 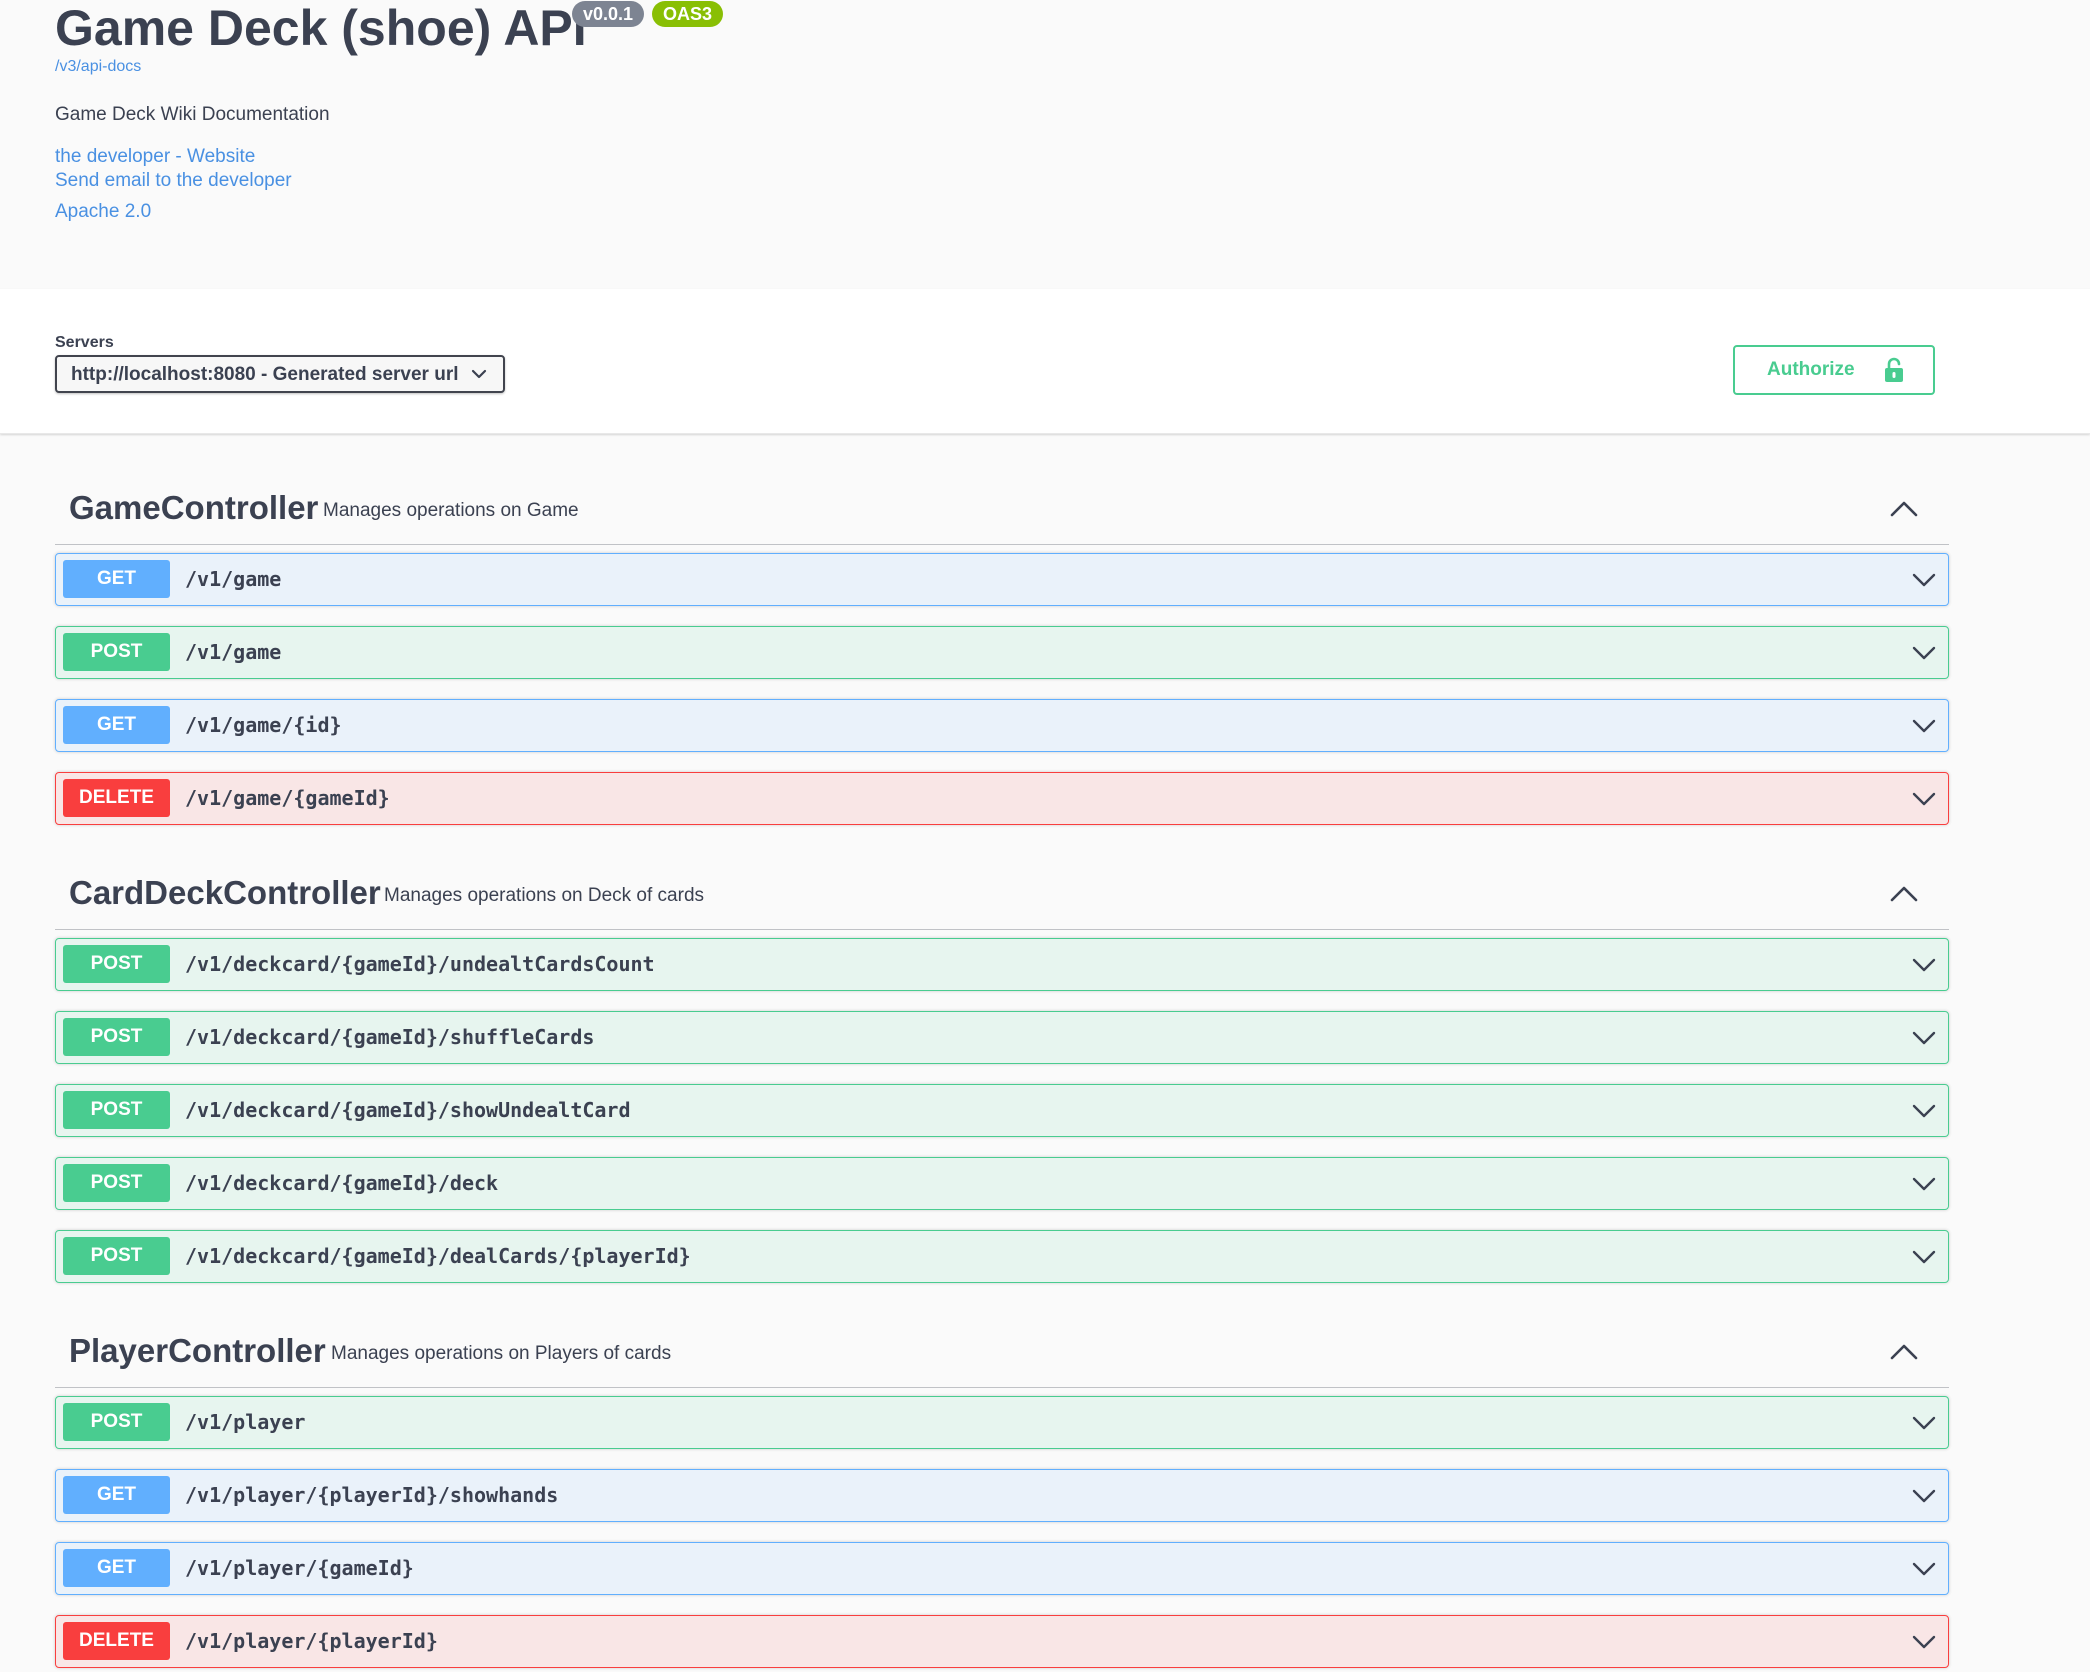 I want to click on operation-path: /v1/deckcard/{gameId}/showUndealtCard, so click(x=408, y=1110).